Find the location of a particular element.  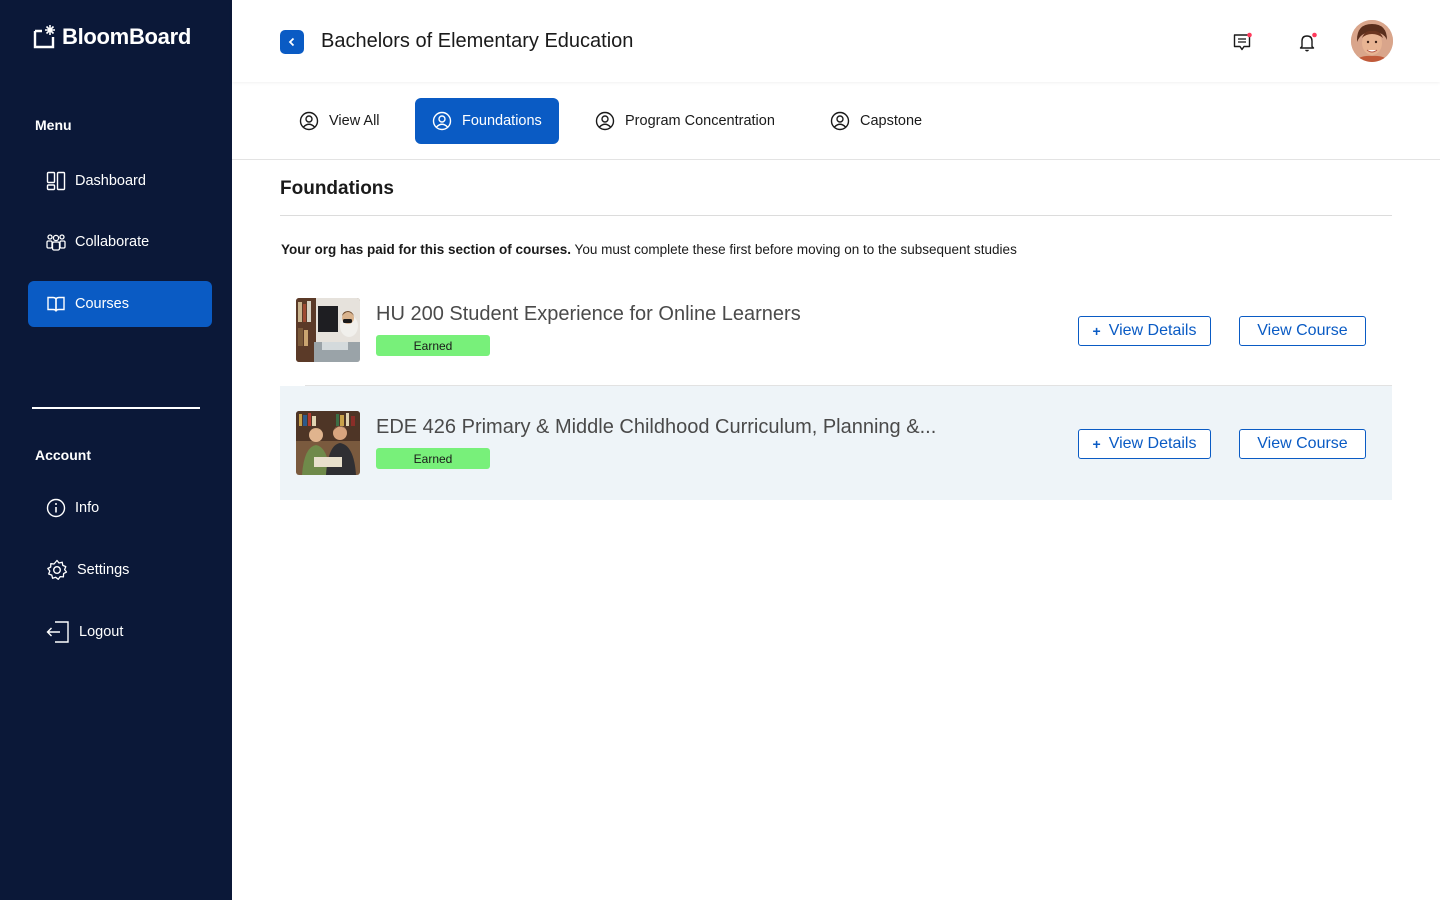

logout-icon is located at coordinates (57, 632).